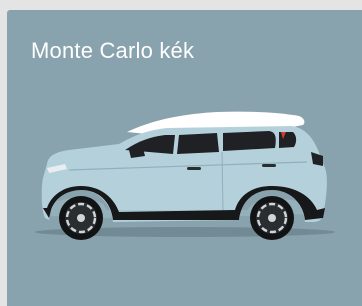  I want to click on car-rear-wheel, so click(272, 218).